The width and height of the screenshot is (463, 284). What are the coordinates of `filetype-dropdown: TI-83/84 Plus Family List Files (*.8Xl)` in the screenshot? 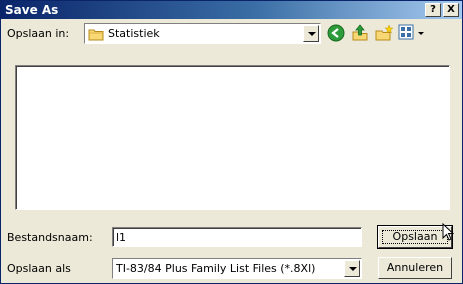 It's located at (237, 268).